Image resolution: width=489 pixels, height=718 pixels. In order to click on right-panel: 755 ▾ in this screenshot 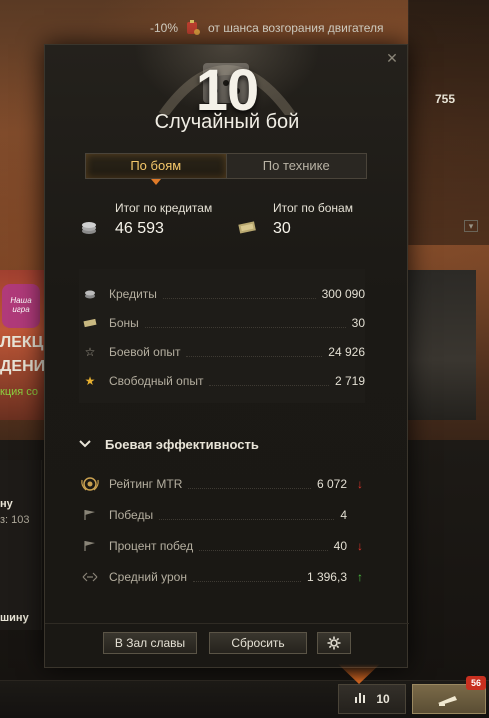, I will do `click(448, 122)`.